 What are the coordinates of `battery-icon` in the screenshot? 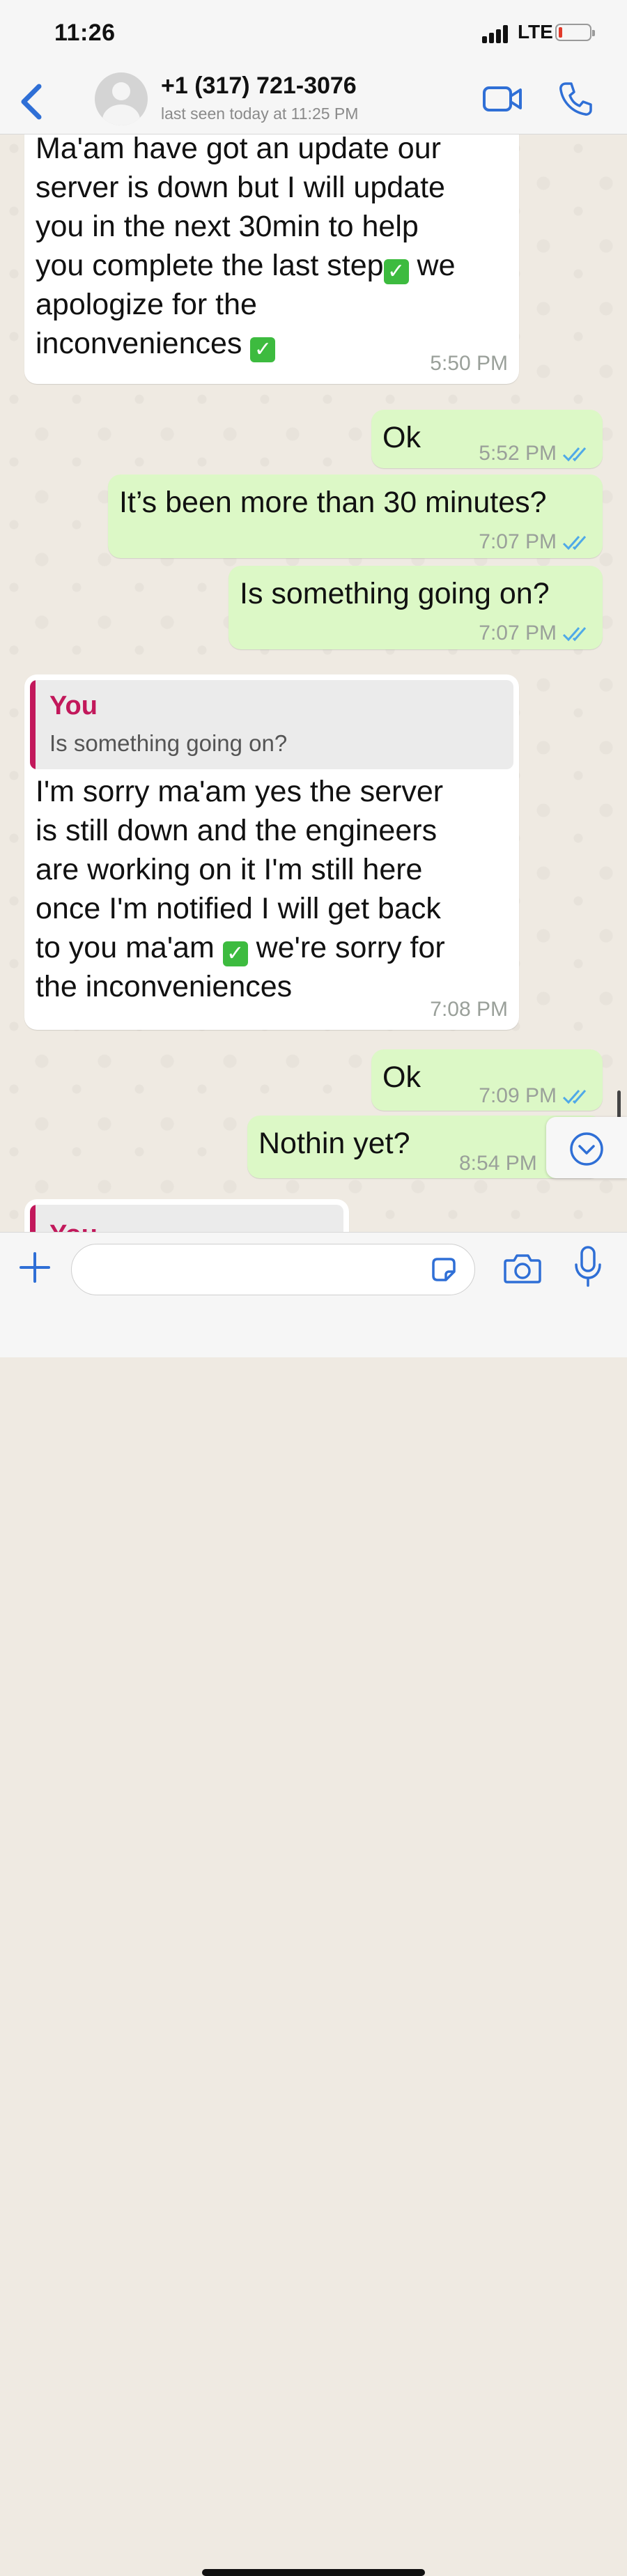 It's located at (575, 32).